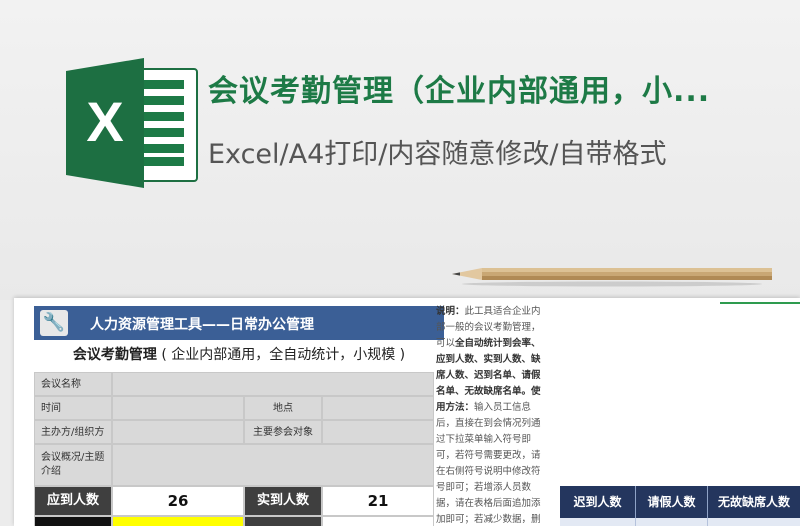 Image resolution: width=800 pixels, height=526 pixels. I want to click on next-row-label, so click(73, 521).